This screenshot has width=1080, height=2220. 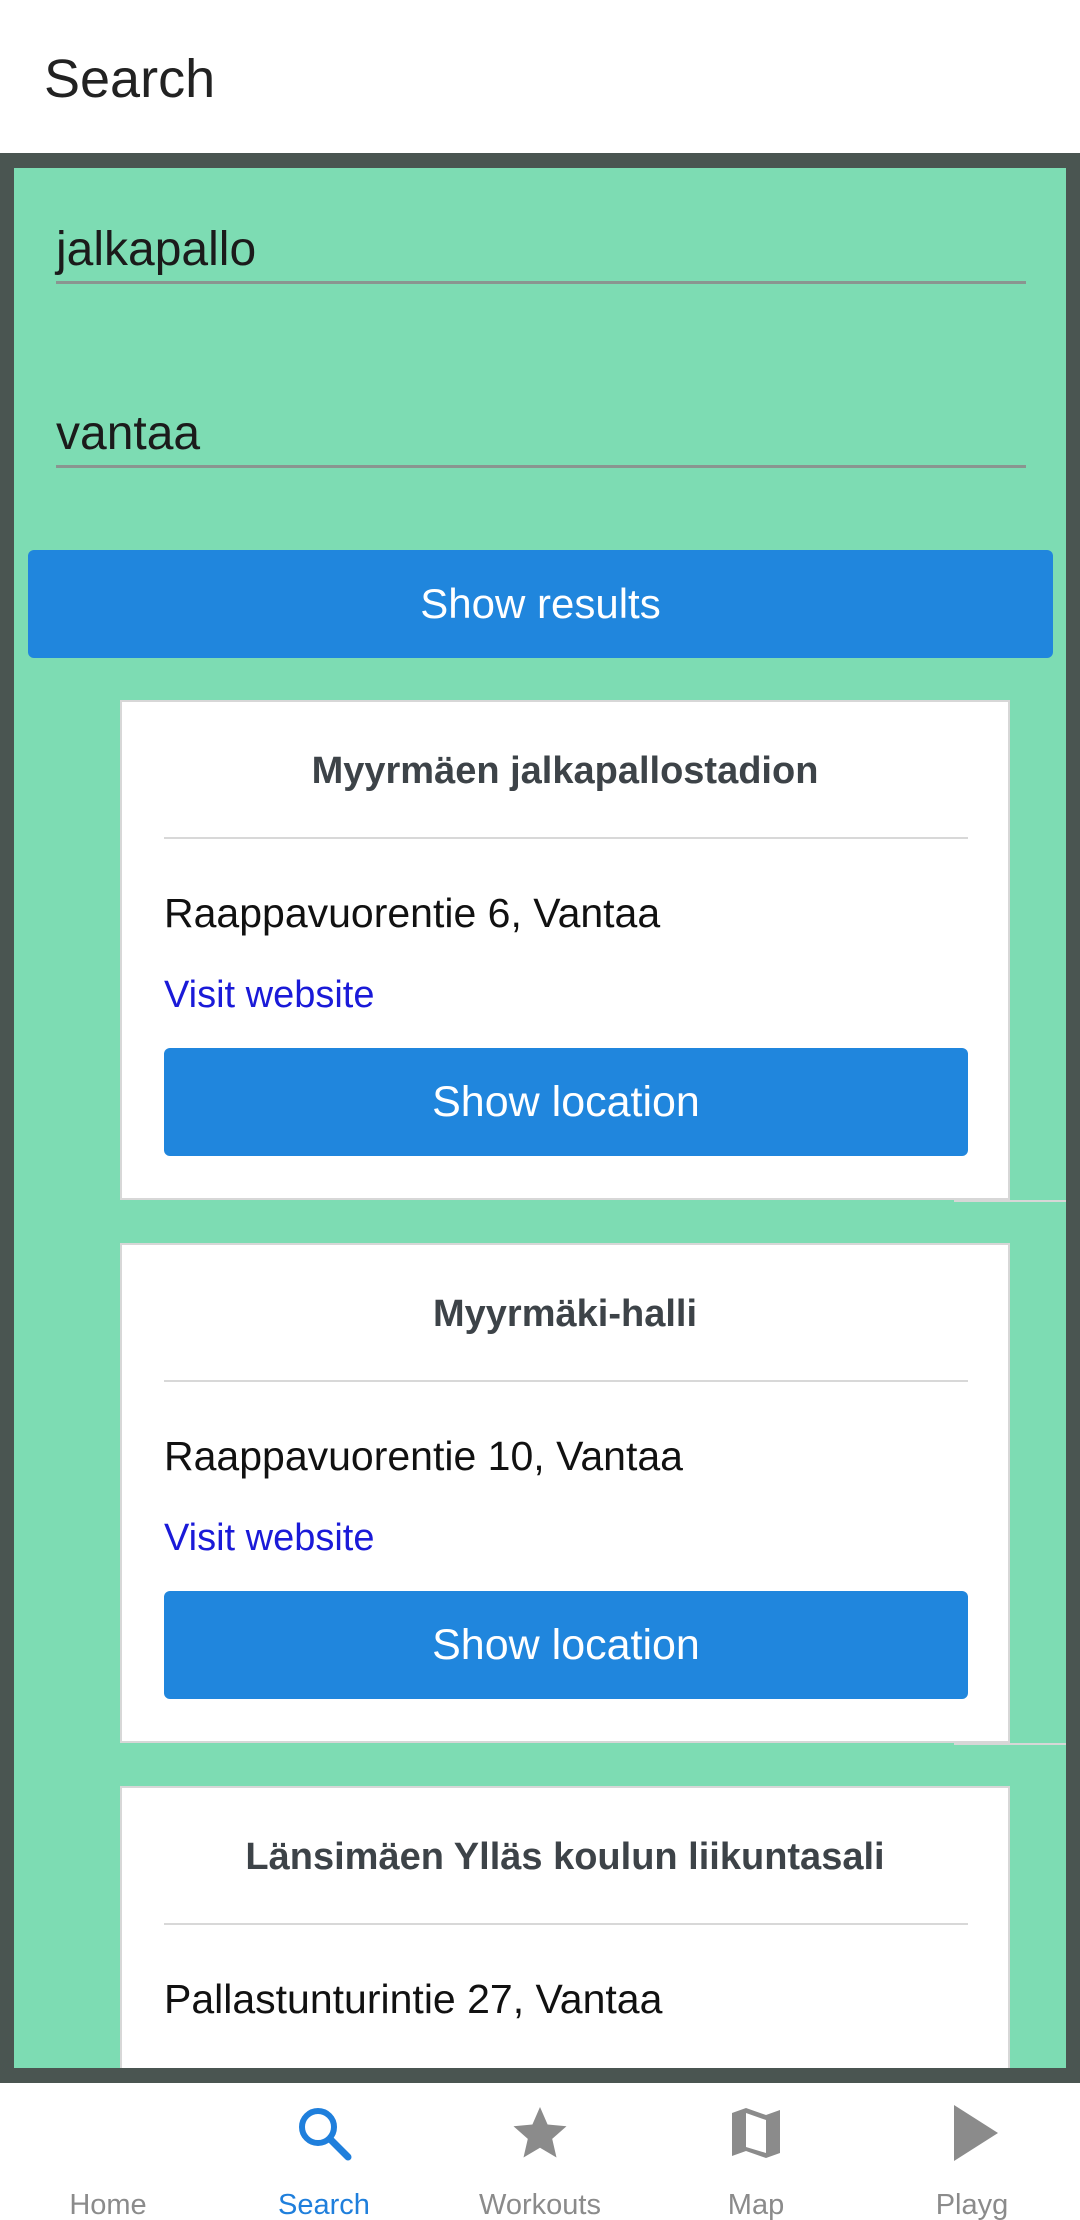 What do you see at coordinates (128, 433) in the screenshot?
I see `city-input-value: vantaa` at bounding box center [128, 433].